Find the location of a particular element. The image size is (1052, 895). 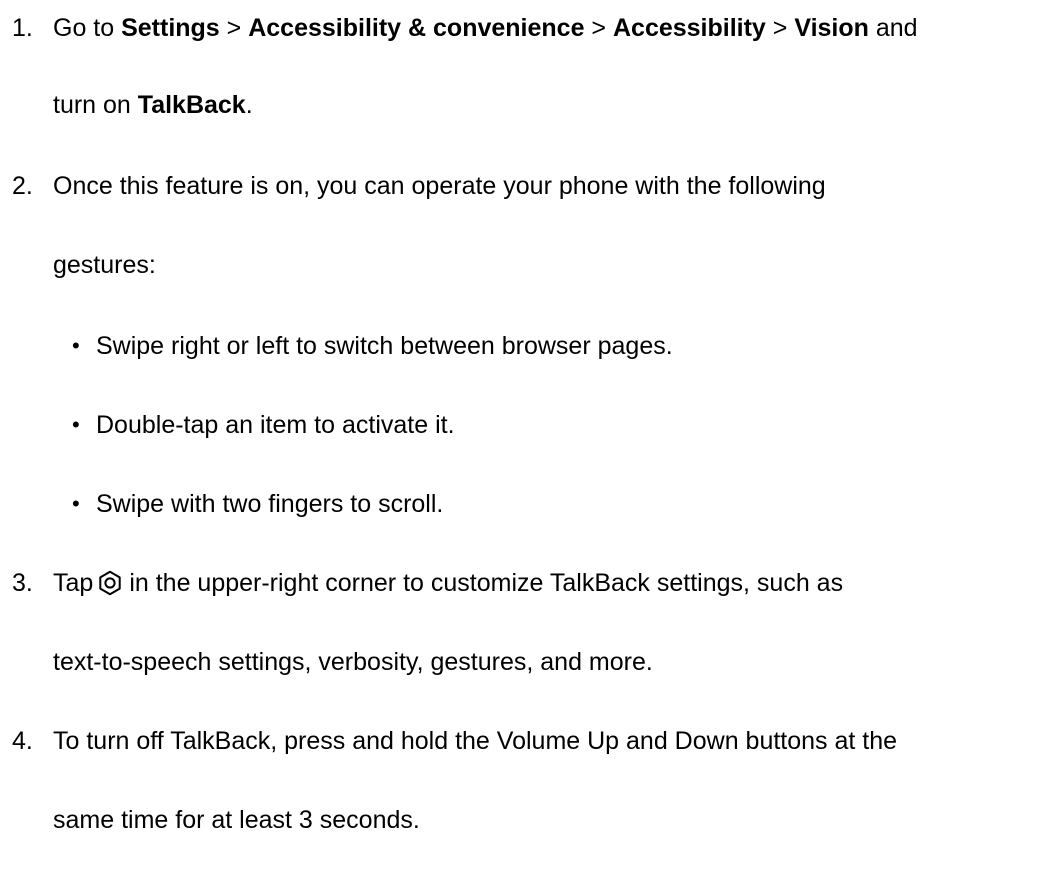

step-1-number: 1. is located at coordinates (22, 28).